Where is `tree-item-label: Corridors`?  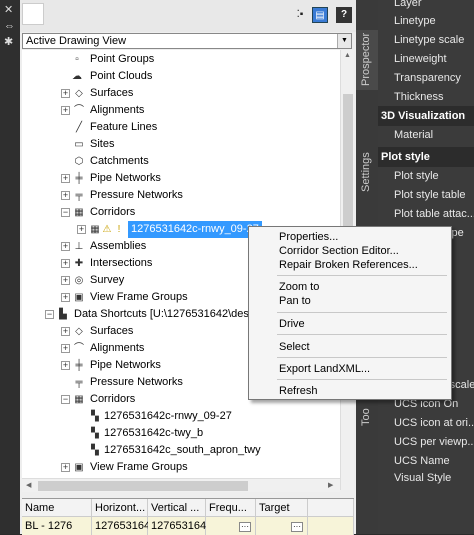 tree-item-label: Corridors is located at coordinates (113, 399).